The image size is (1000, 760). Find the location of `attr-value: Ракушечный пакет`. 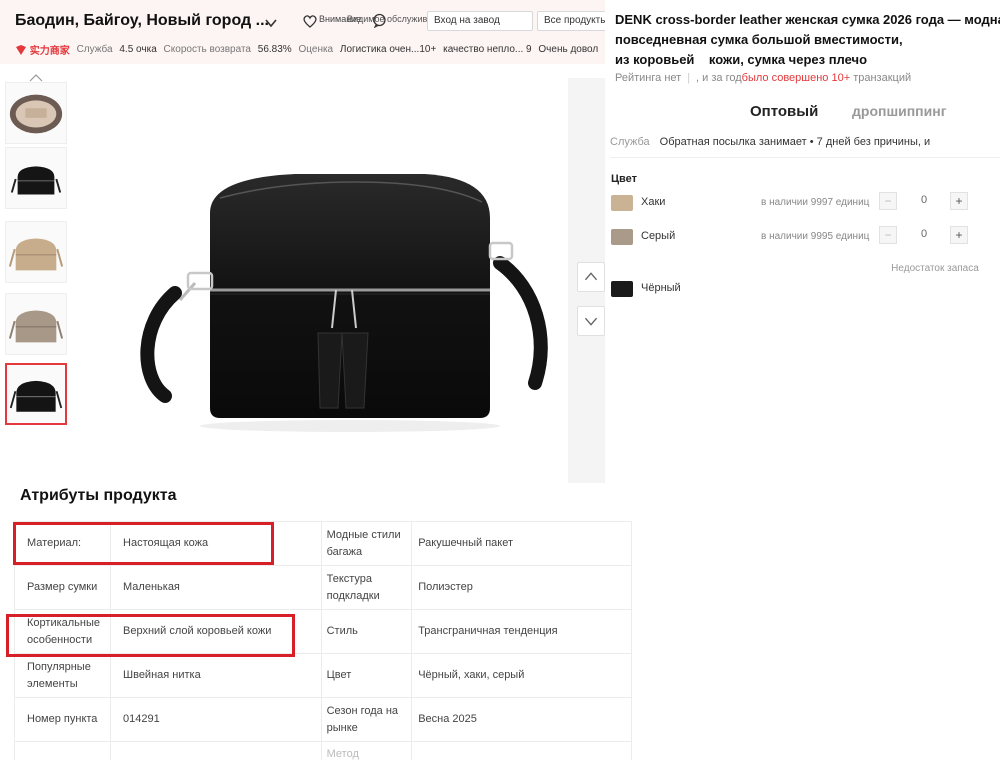

attr-value: Ракушечный пакет is located at coordinates (521, 543).